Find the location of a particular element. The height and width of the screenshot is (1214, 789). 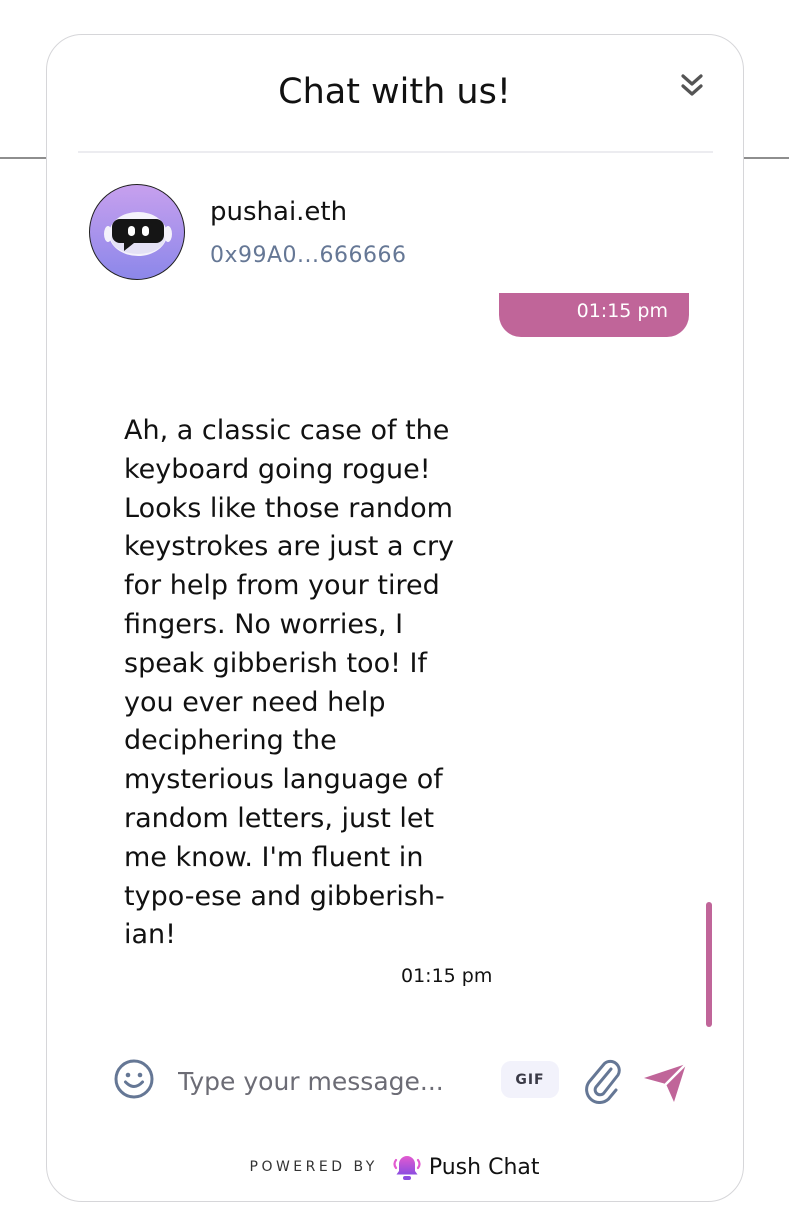

robot-icon is located at coordinates (138, 234).